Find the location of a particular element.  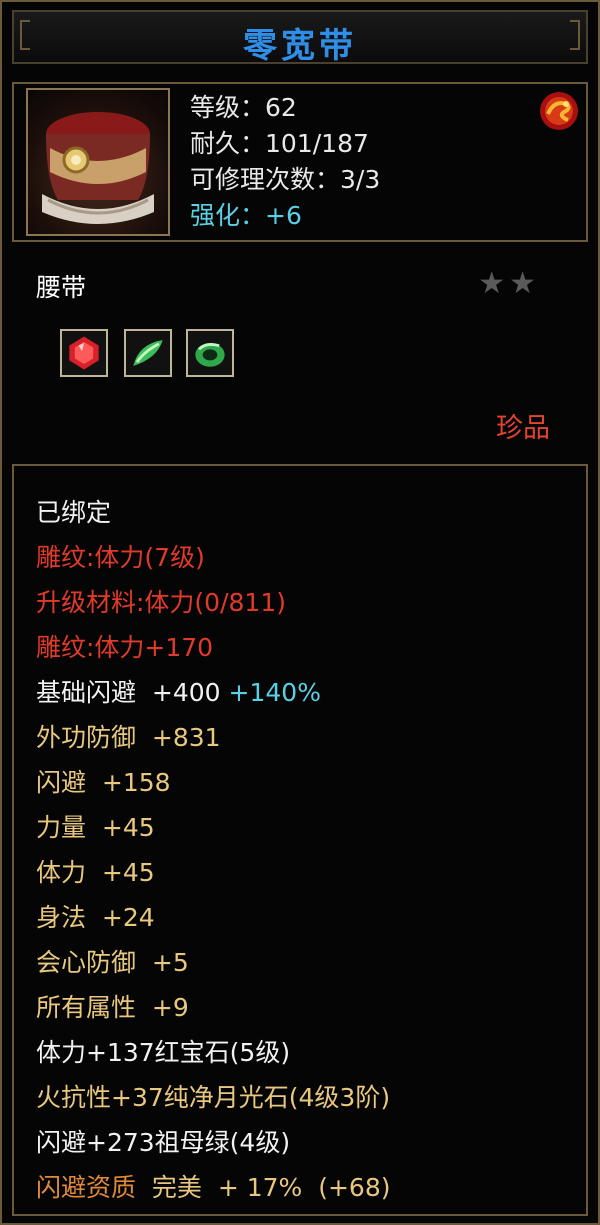

quality-bonus: (+68) is located at coordinates (354, 1187).